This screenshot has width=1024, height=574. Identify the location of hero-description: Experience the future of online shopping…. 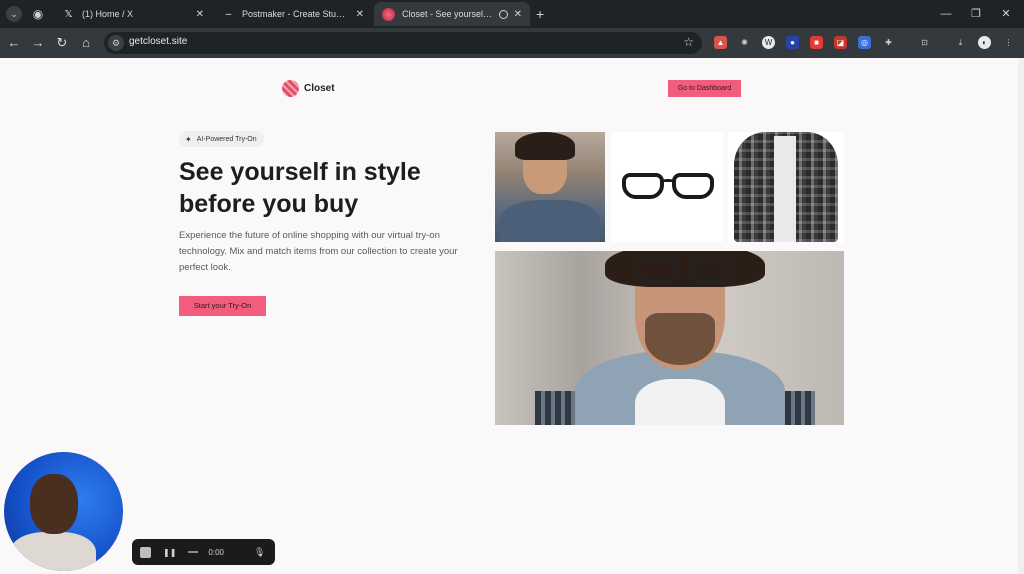
(318, 251).